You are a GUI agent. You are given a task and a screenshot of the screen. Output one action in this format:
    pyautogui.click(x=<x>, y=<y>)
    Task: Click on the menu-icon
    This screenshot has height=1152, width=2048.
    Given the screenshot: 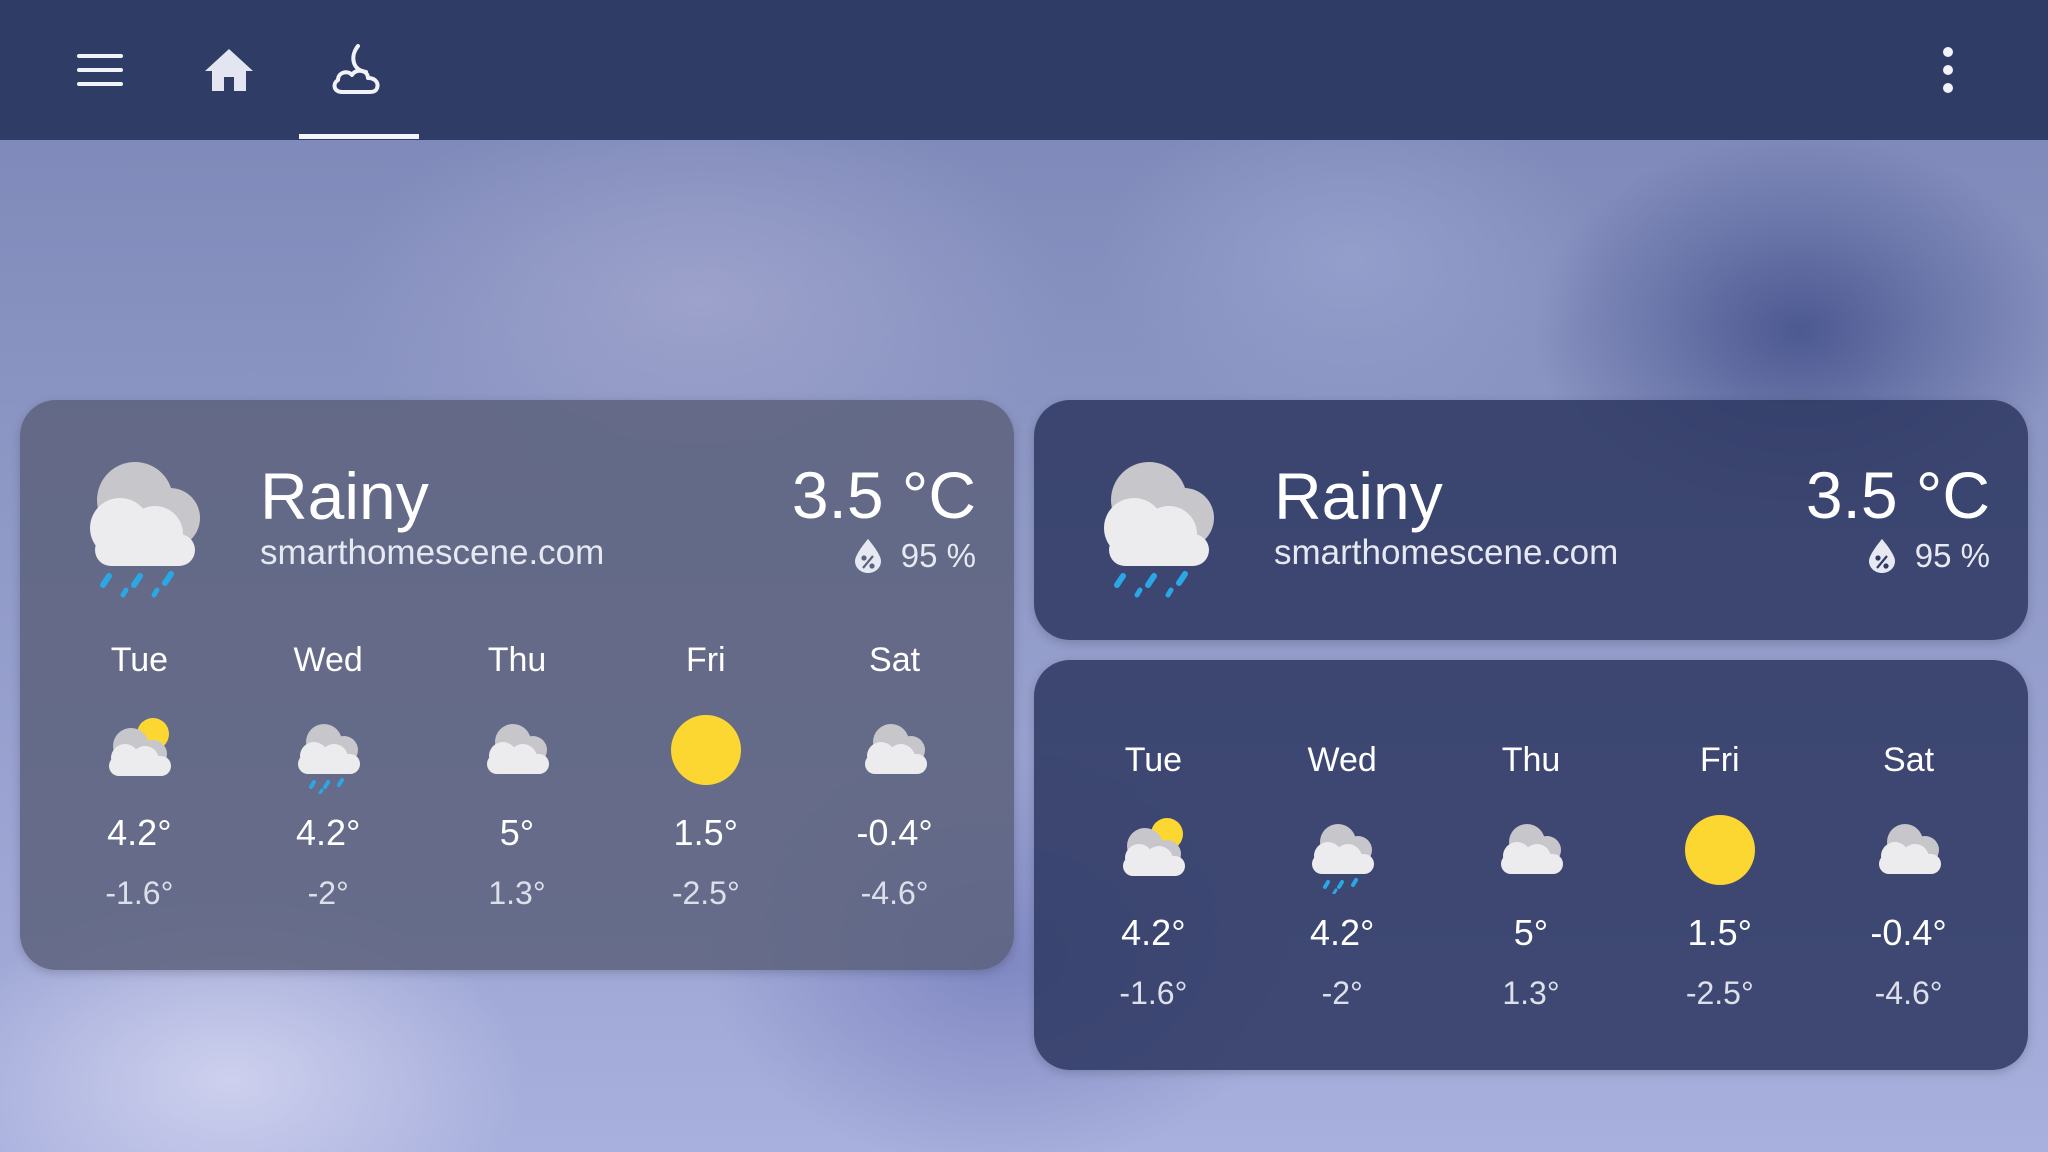 What is the action you would take?
    pyautogui.click(x=100, y=70)
    